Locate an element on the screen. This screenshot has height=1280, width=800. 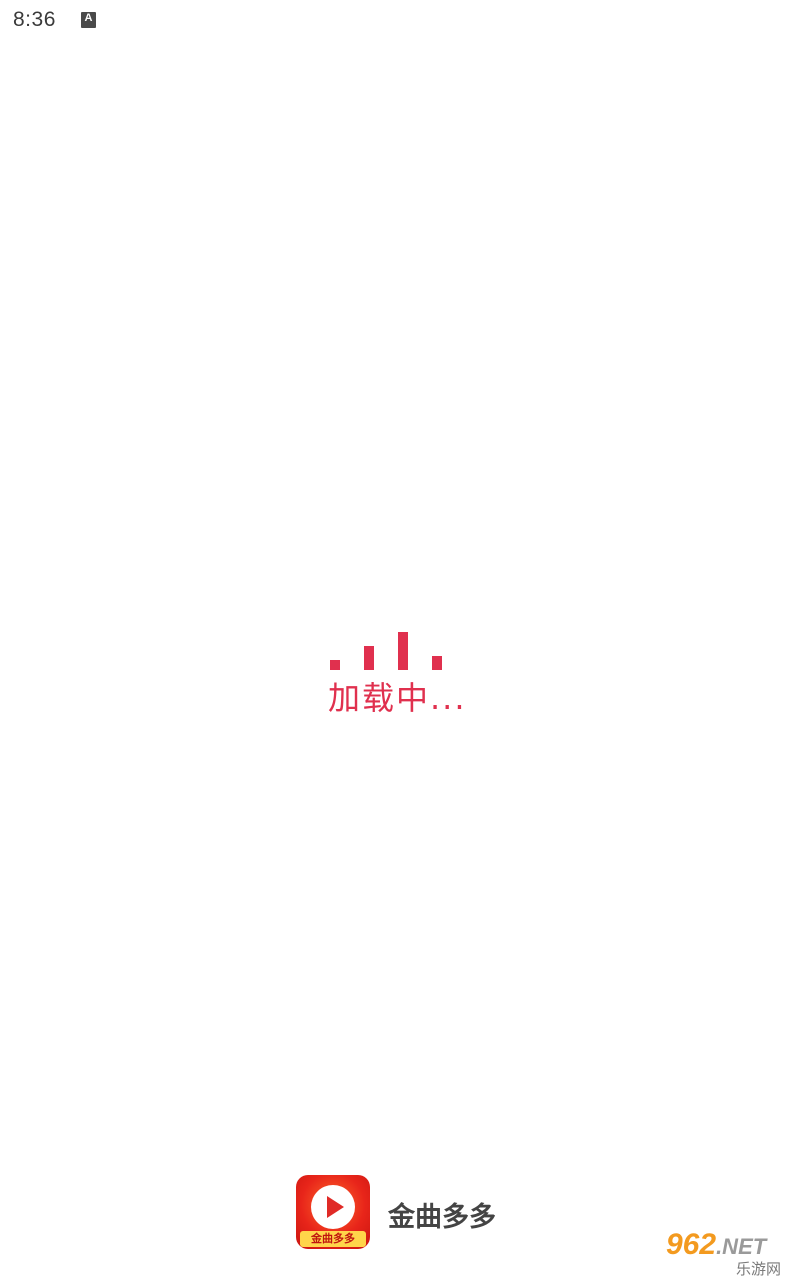
a-letter-glyph: A is located at coordinates (88, 18).